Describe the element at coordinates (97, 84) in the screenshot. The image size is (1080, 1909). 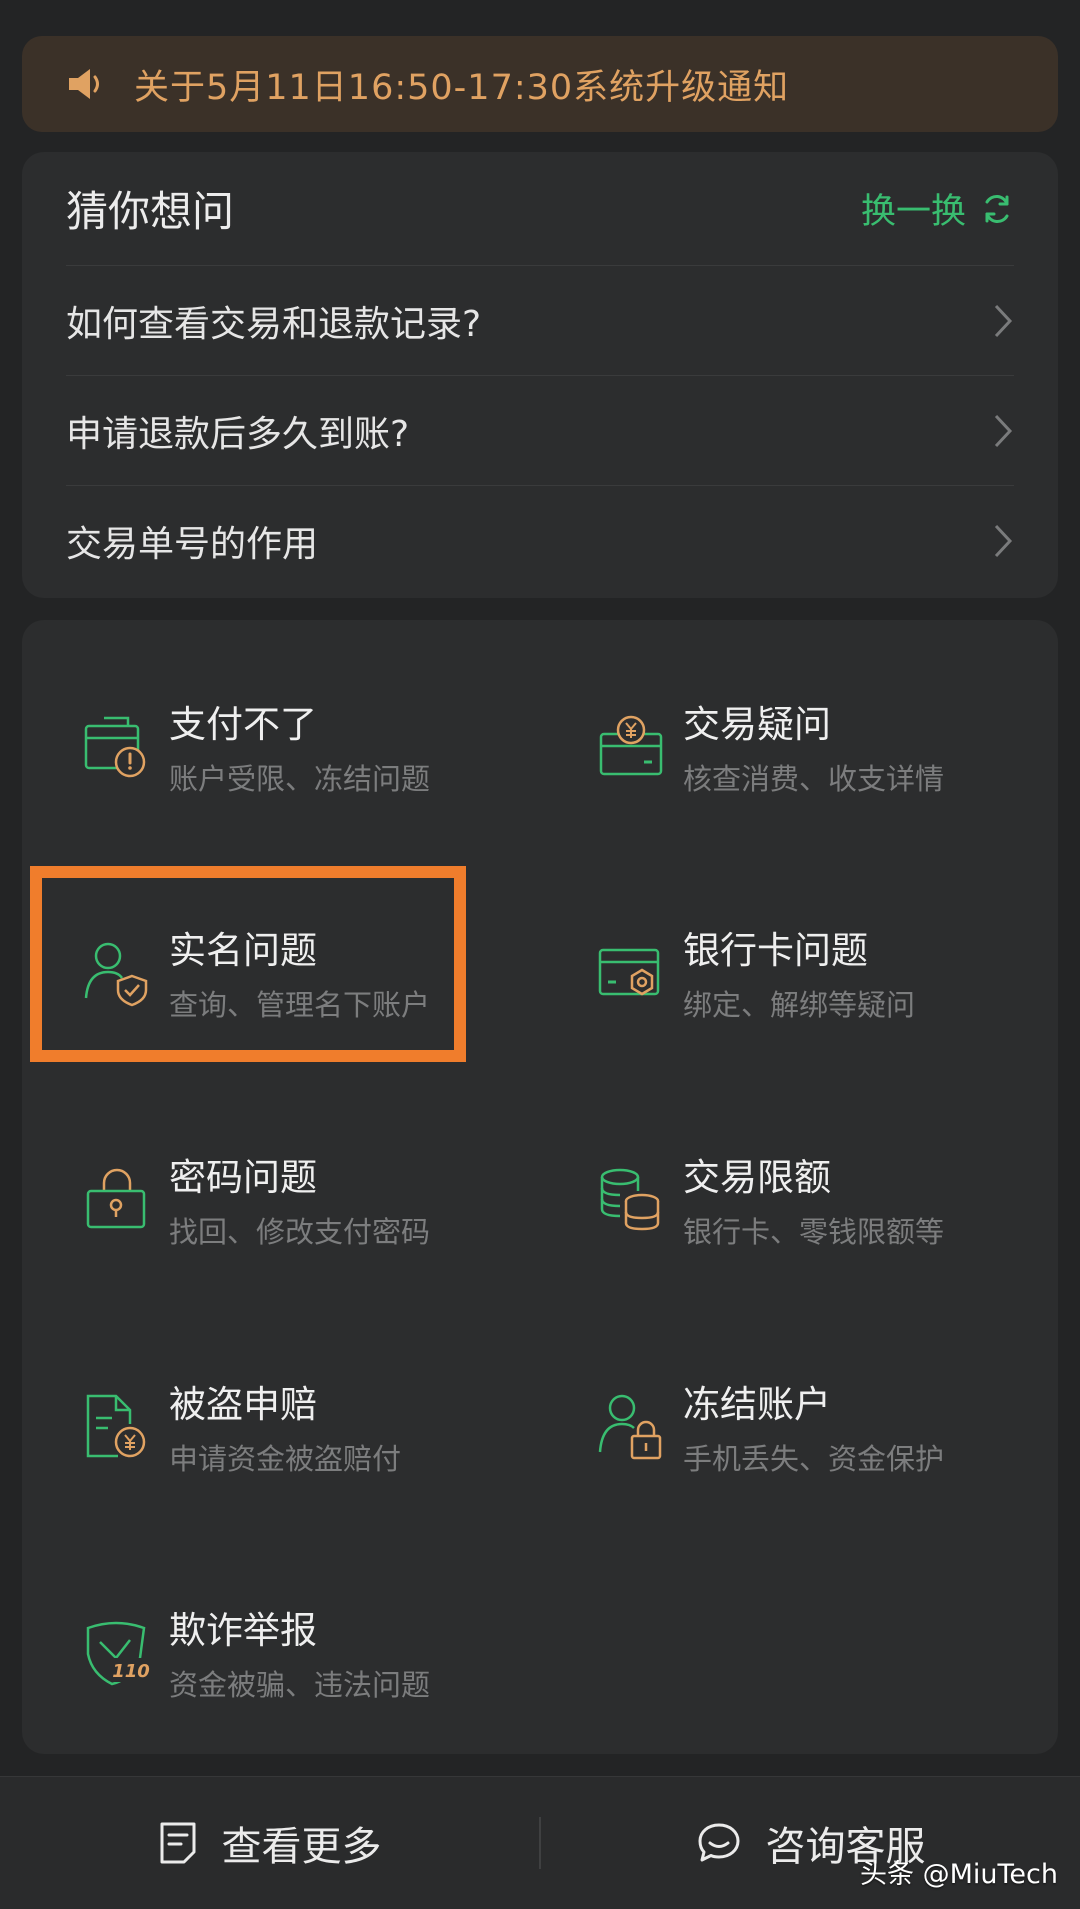
I see `speaker-icon` at that location.